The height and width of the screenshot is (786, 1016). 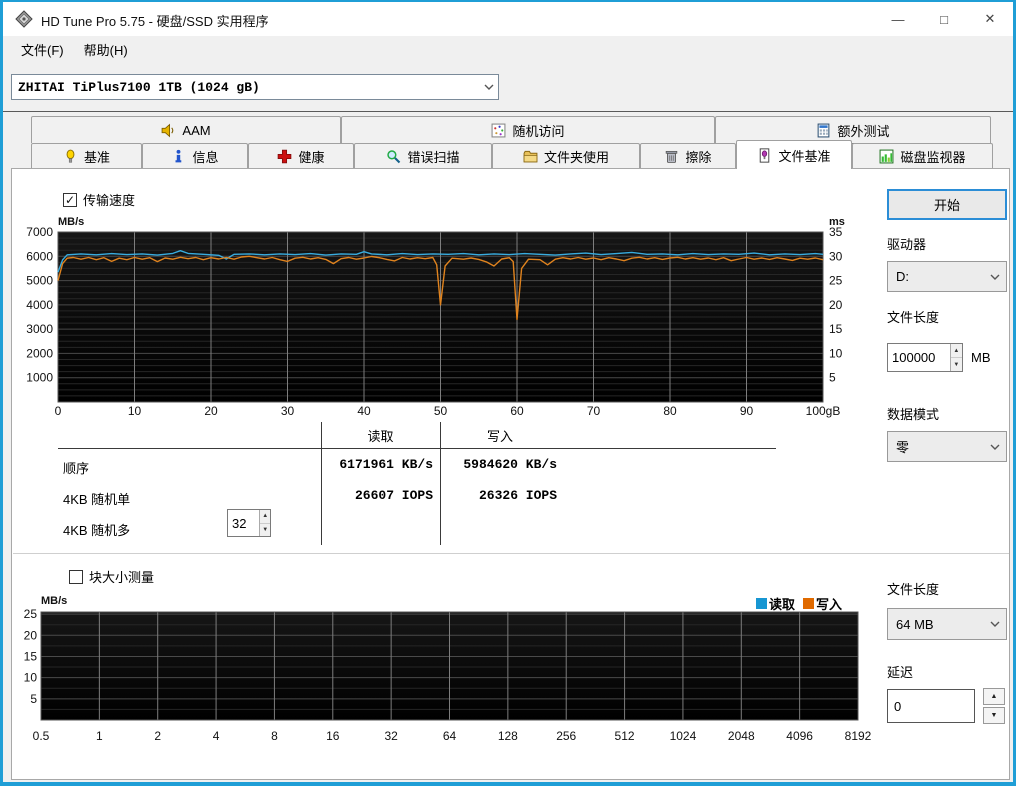 What do you see at coordinates (186, 129) in the screenshot?
I see `tab-aam: AAM` at bounding box center [186, 129].